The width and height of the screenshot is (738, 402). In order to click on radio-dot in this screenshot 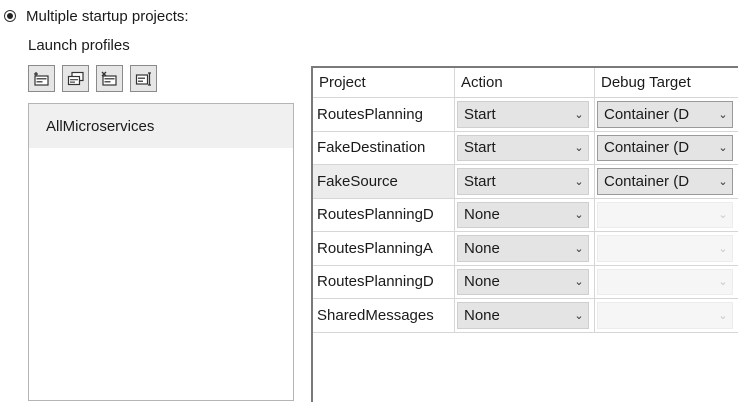, I will do `click(10, 16)`.